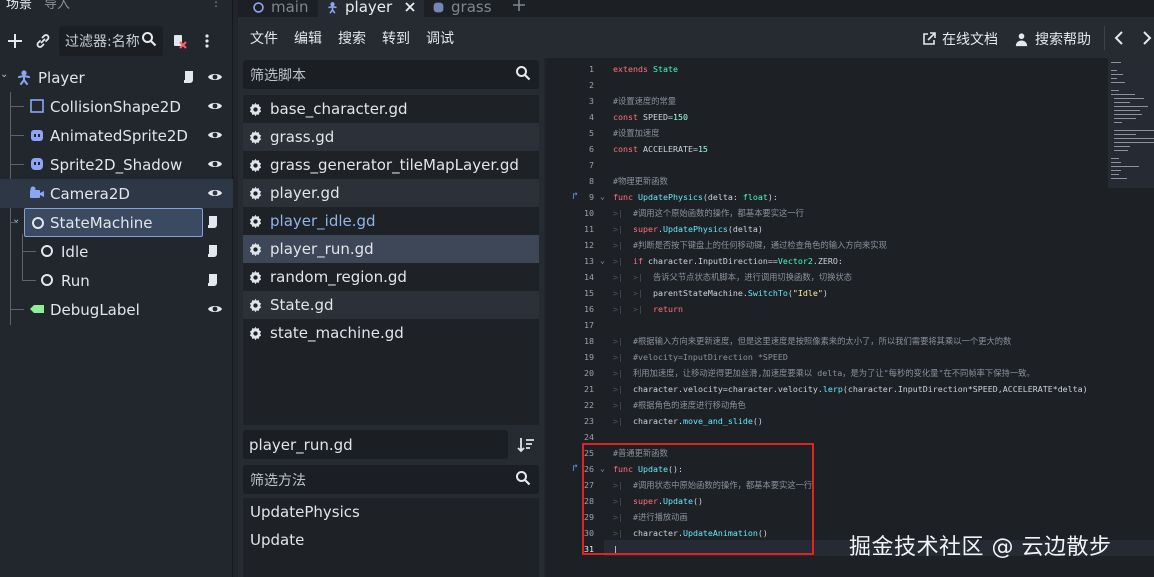 Image resolution: width=1154 pixels, height=577 pixels. I want to click on code-line: 8 #物理更新函数, so click(826, 181).